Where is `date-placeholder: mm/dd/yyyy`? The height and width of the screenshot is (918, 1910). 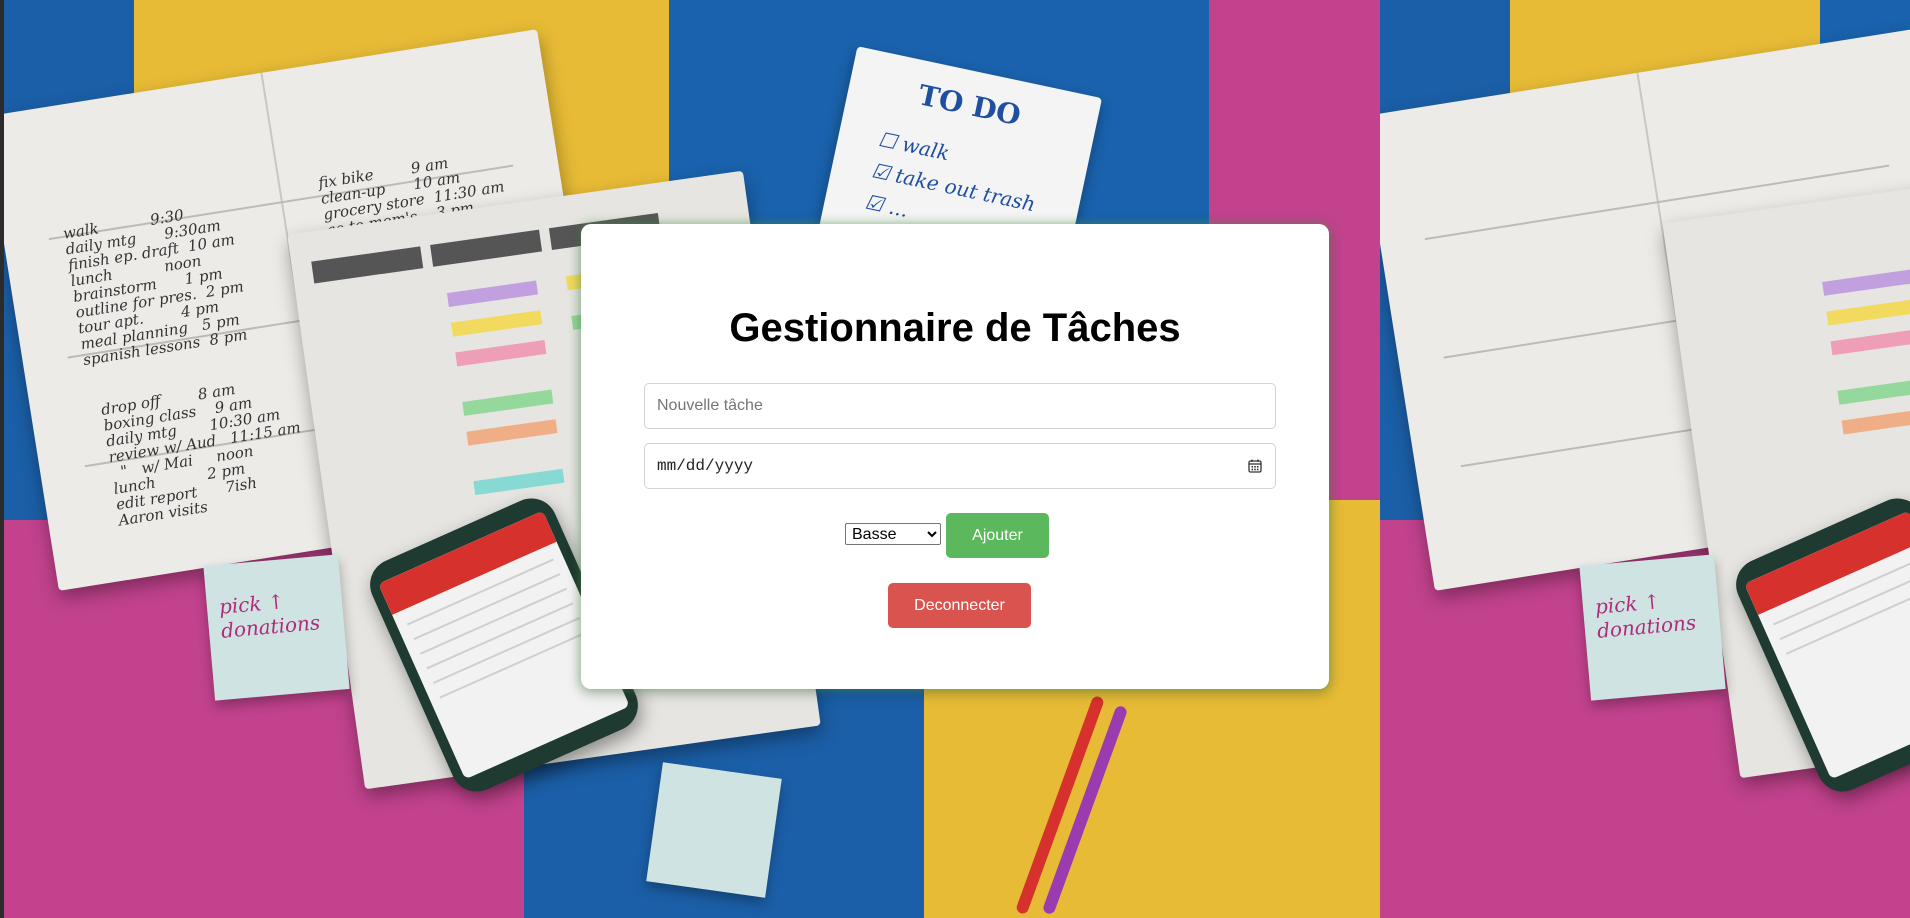 date-placeholder: mm/dd/yyyy is located at coordinates (705, 466).